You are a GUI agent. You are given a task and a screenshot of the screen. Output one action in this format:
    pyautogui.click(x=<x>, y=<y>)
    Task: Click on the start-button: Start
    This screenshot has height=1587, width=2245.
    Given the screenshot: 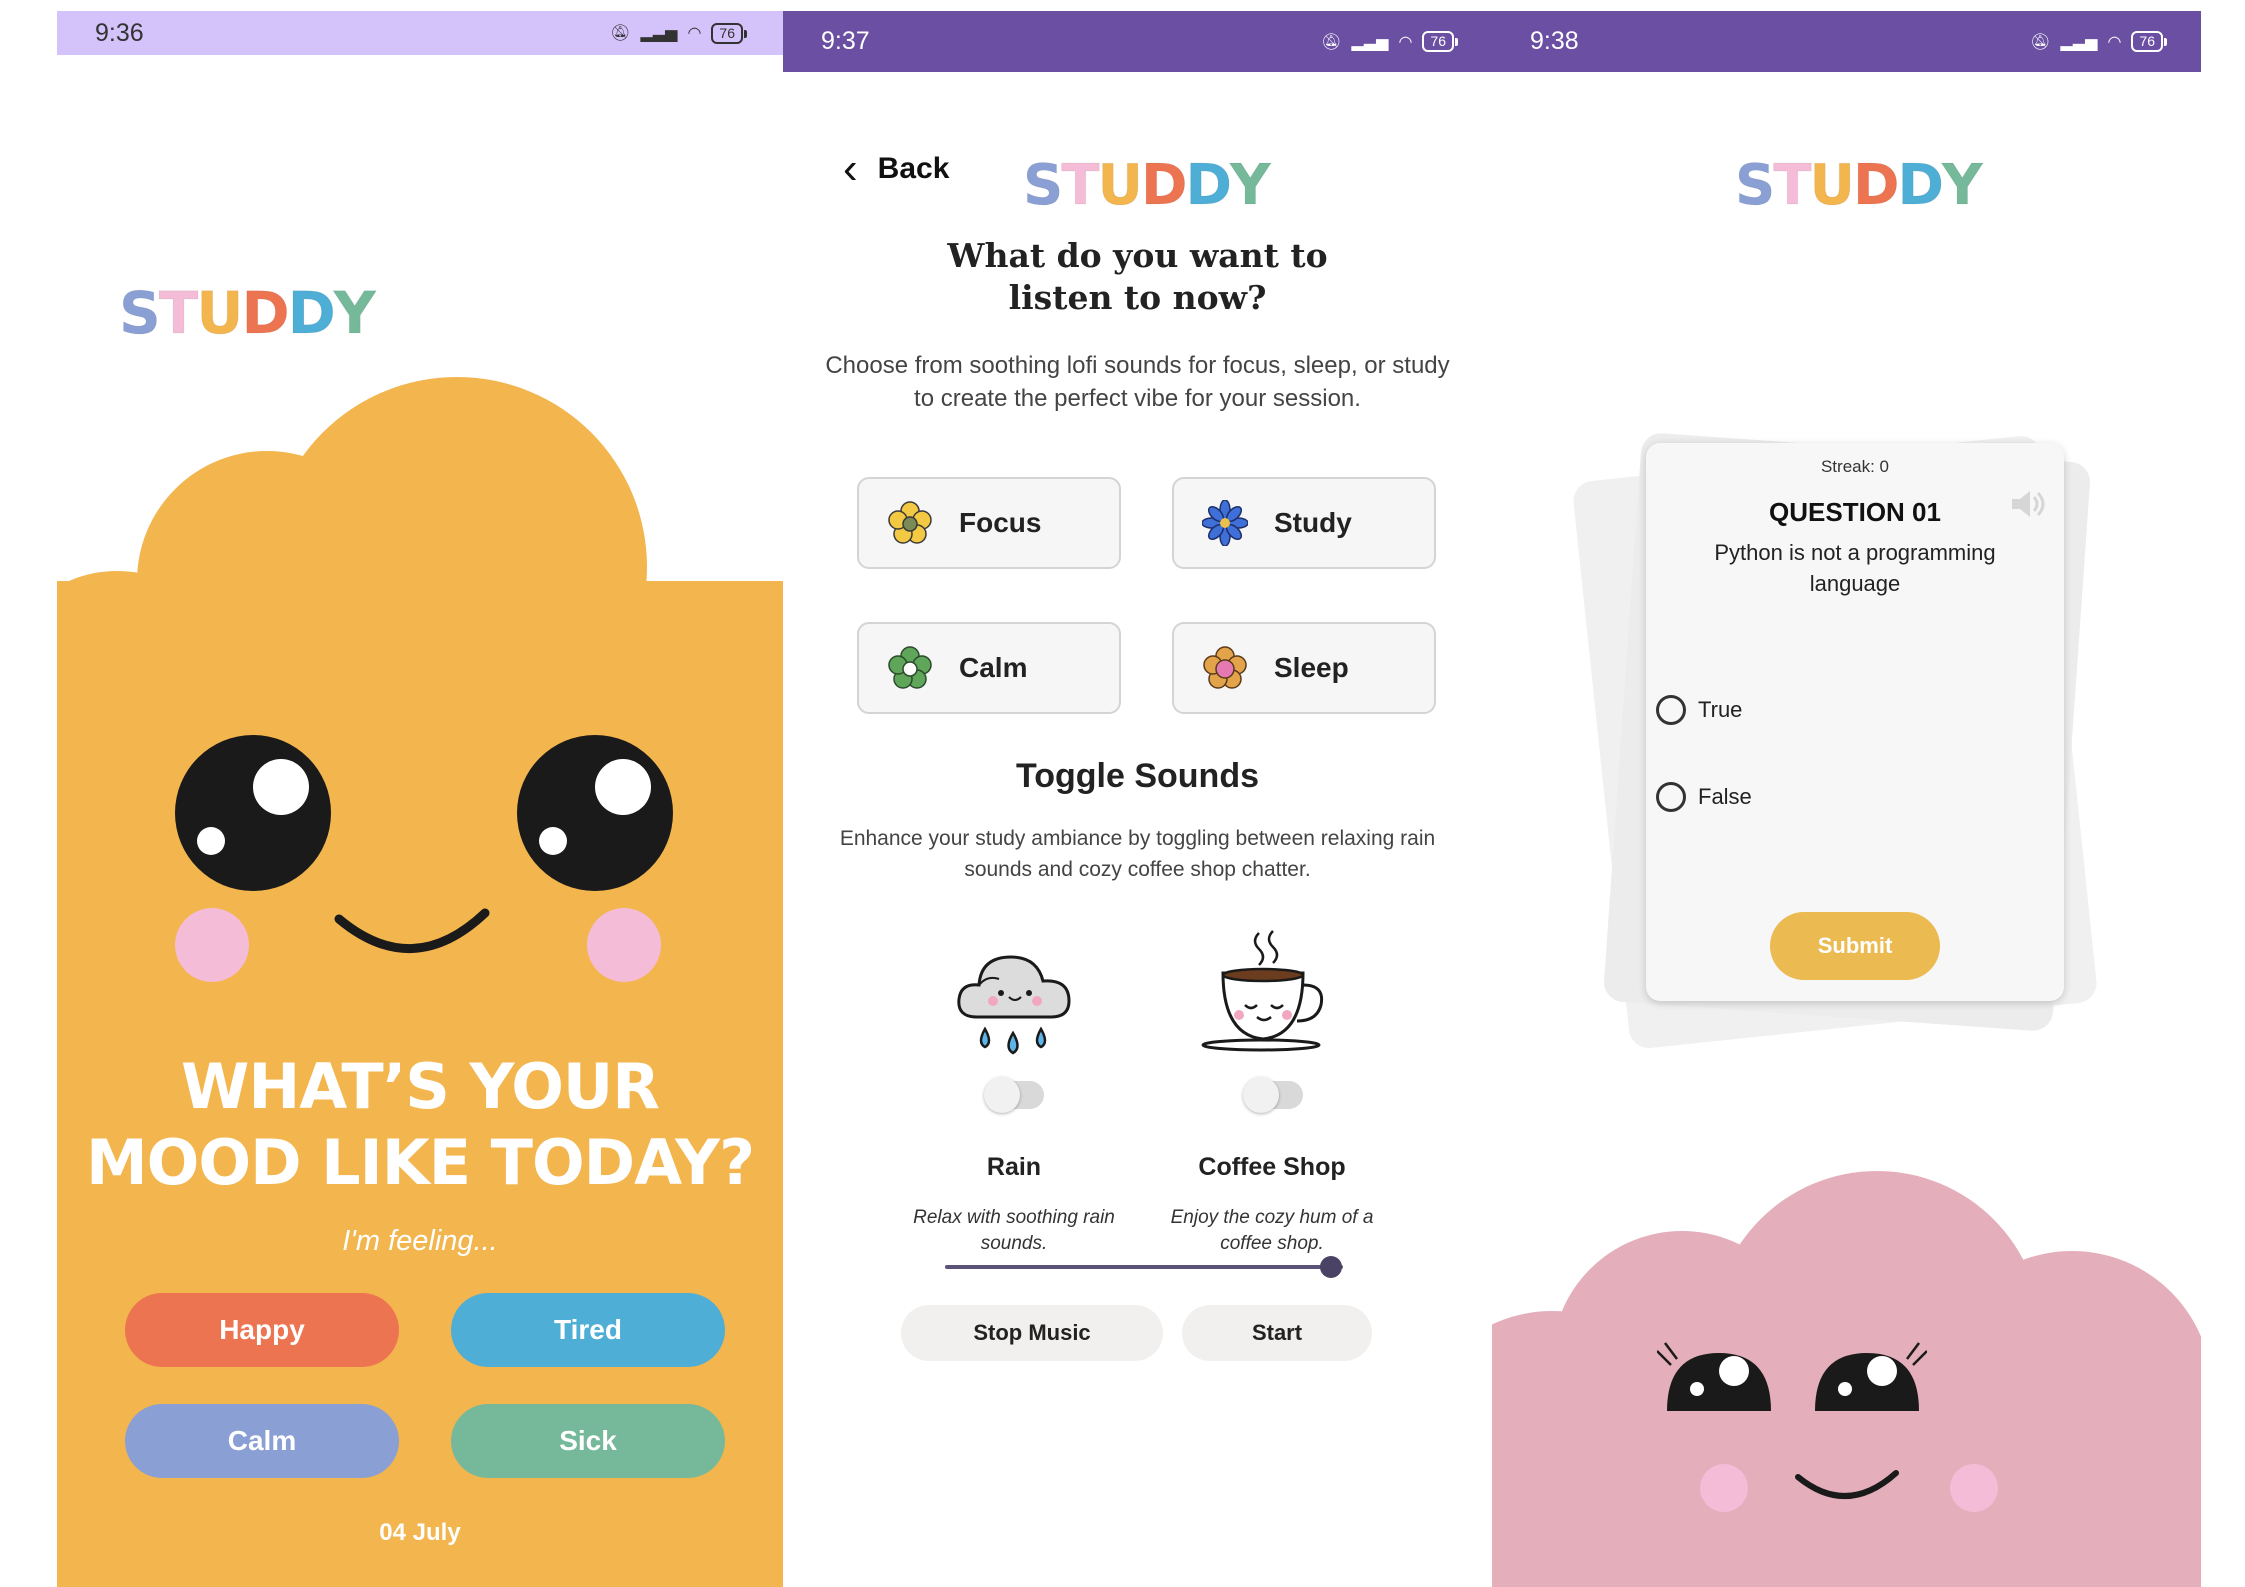 What is the action you would take?
    pyautogui.click(x=1277, y=1333)
    